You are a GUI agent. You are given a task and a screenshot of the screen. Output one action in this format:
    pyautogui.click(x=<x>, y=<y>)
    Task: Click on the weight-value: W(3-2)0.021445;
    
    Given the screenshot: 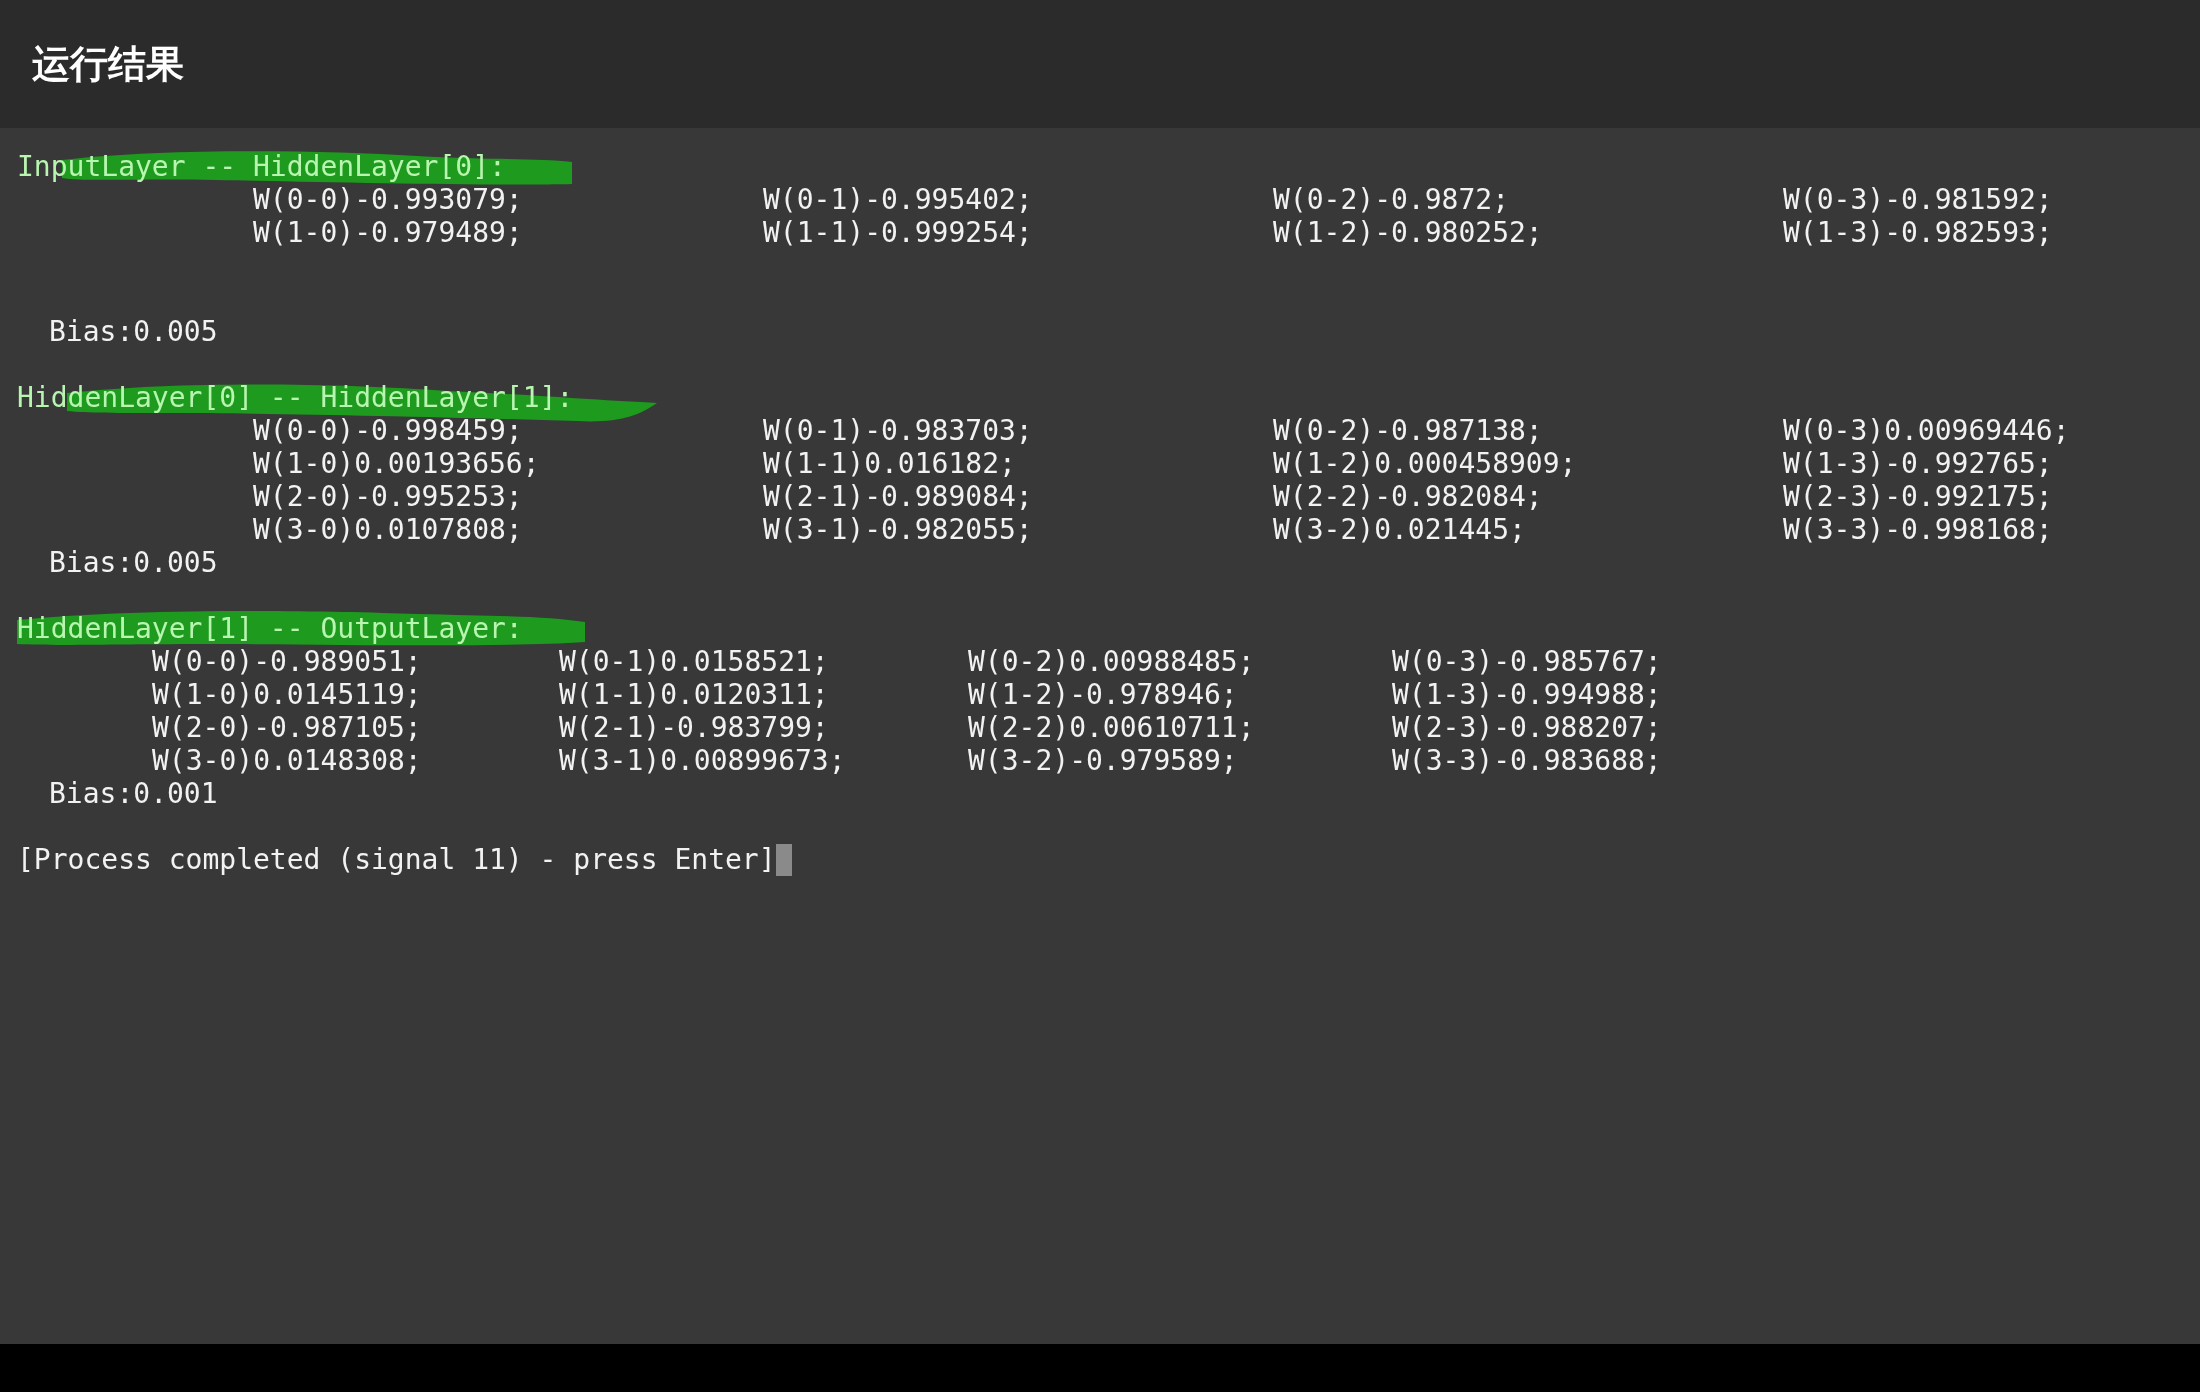 What is the action you would take?
    pyautogui.click(x=1399, y=529)
    